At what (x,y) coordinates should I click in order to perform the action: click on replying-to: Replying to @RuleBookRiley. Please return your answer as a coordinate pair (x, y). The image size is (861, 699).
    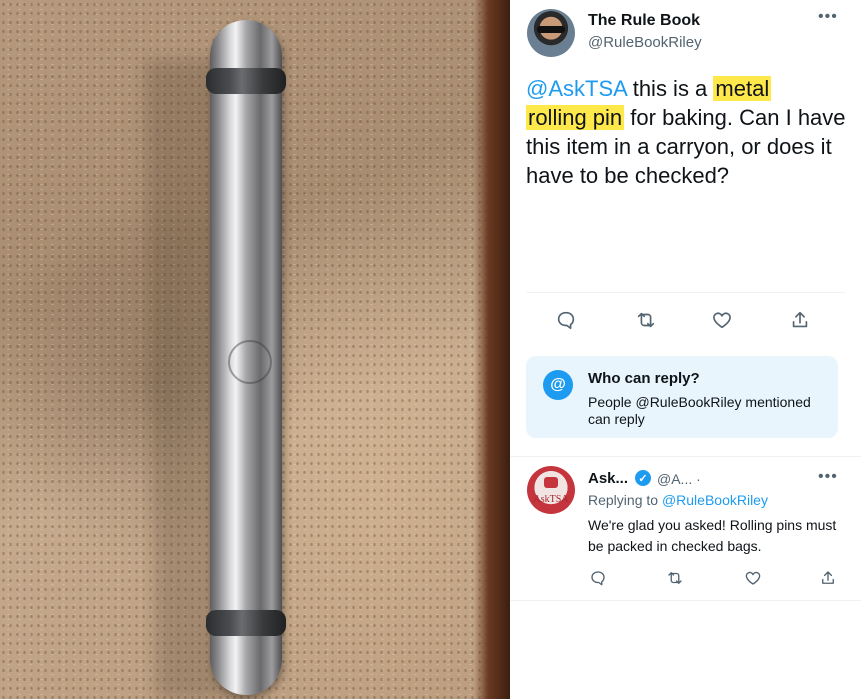
    Looking at the image, I should click on (678, 500).